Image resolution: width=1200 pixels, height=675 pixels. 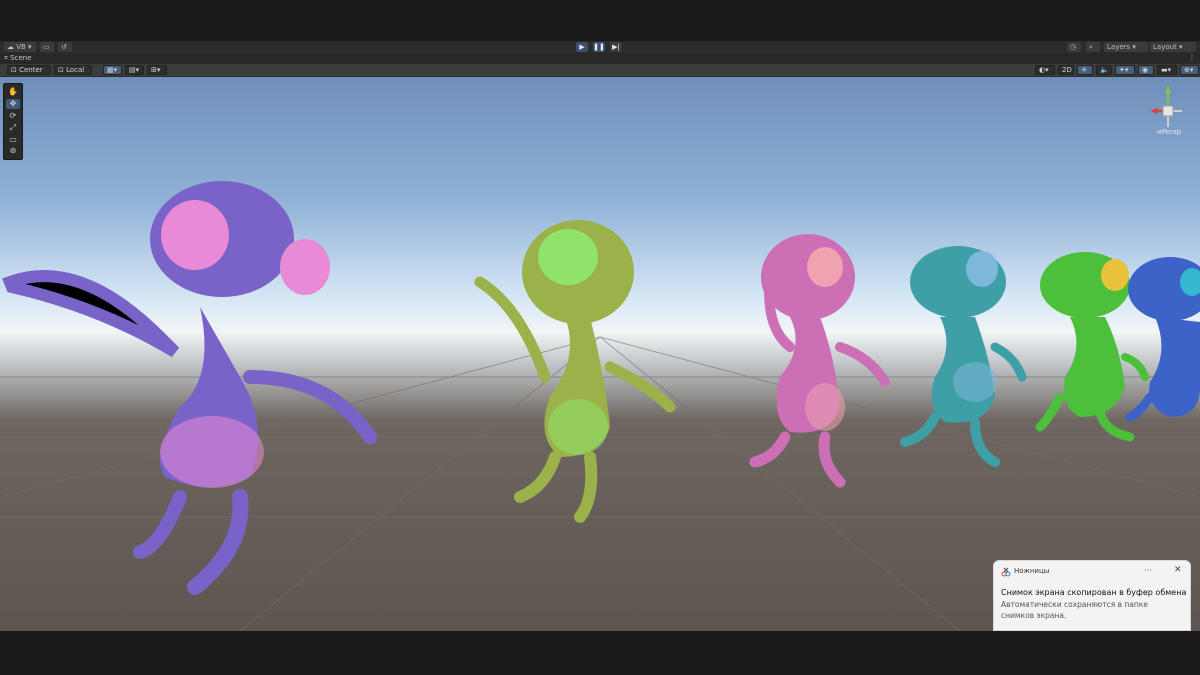 I want to click on history-button: ◷, so click(x=1074, y=47).